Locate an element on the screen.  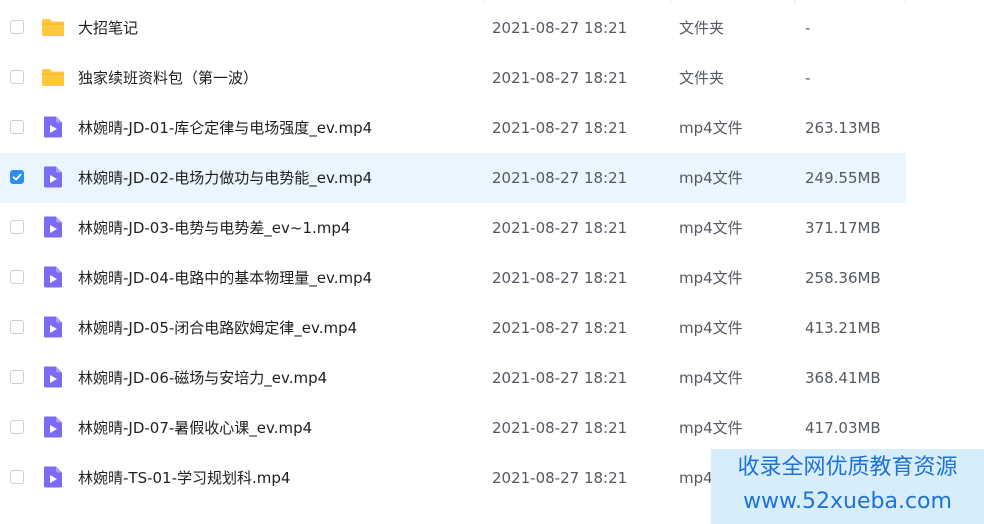
file-name: 大招笔记 is located at coordinates (108, 28).